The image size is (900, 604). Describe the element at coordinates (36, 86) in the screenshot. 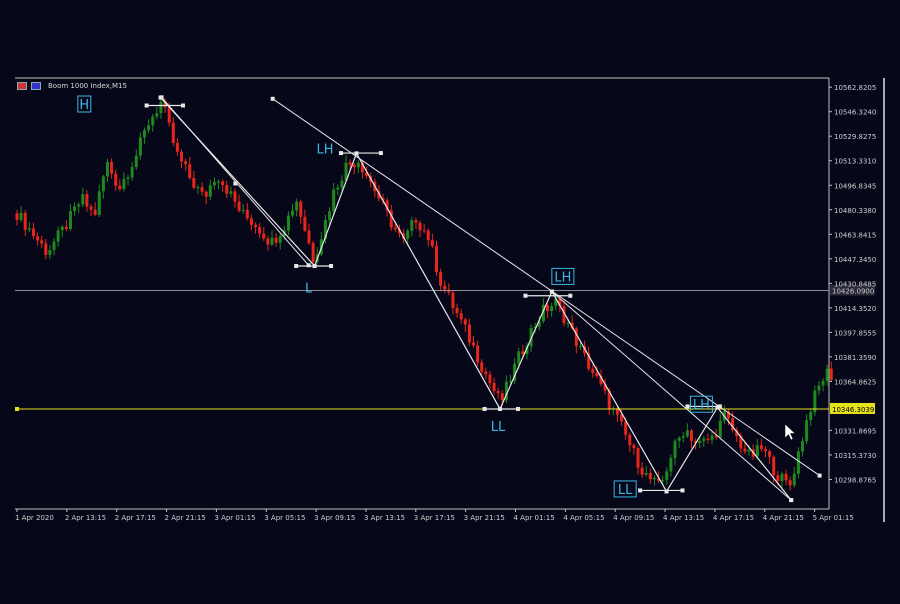

I see `currency-flag-icon` at that location.